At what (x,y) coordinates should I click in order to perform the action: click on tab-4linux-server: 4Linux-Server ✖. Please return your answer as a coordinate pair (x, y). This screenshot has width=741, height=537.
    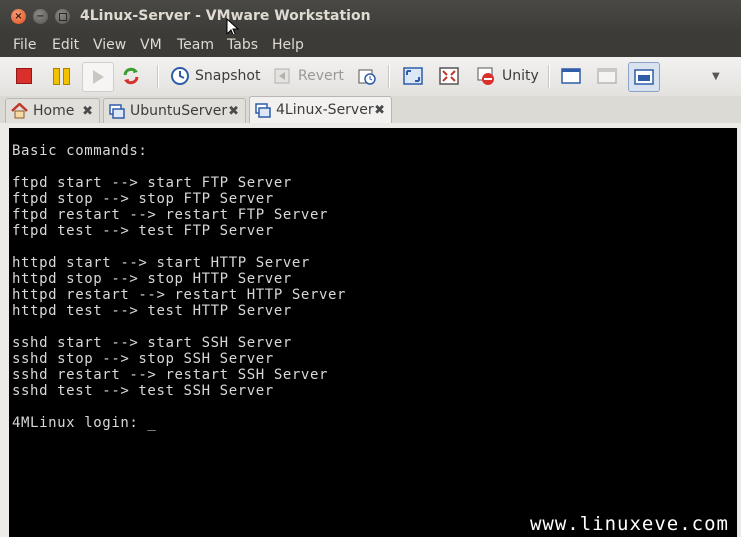
    Looking at the image, I should click on (320, 109).